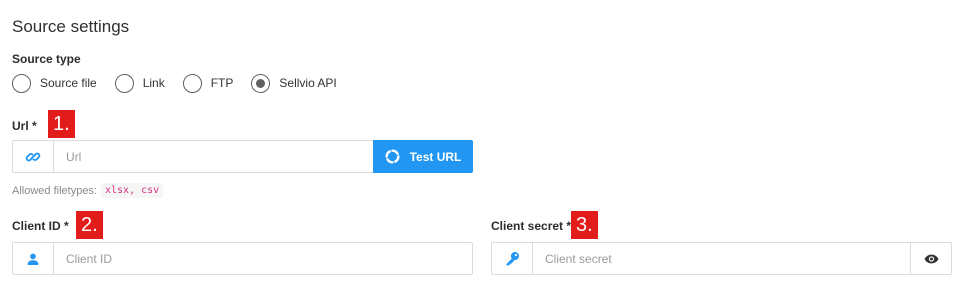  I want to click on radio-label: Source file, so click(68, 83).